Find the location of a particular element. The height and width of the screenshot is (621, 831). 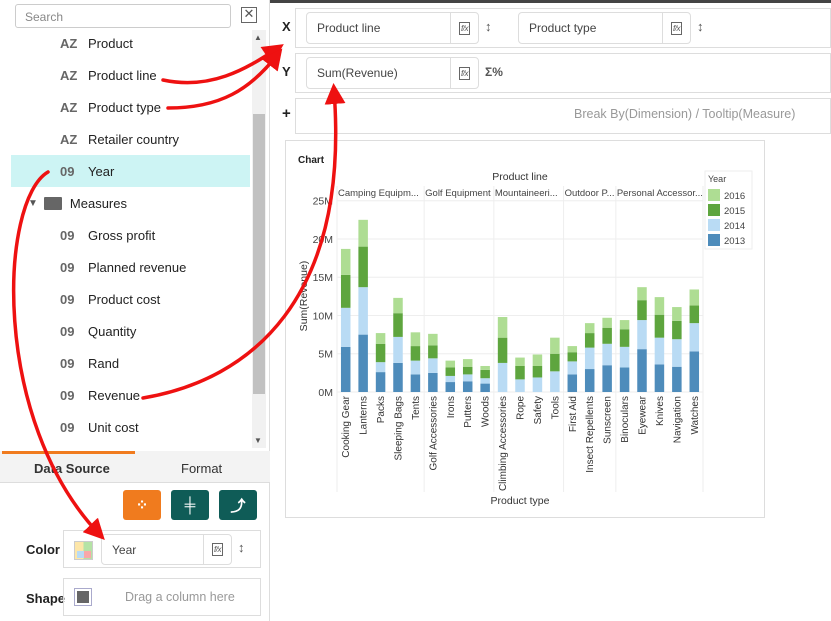

x-tick-label: Tools is located at coordinates (555, 407).